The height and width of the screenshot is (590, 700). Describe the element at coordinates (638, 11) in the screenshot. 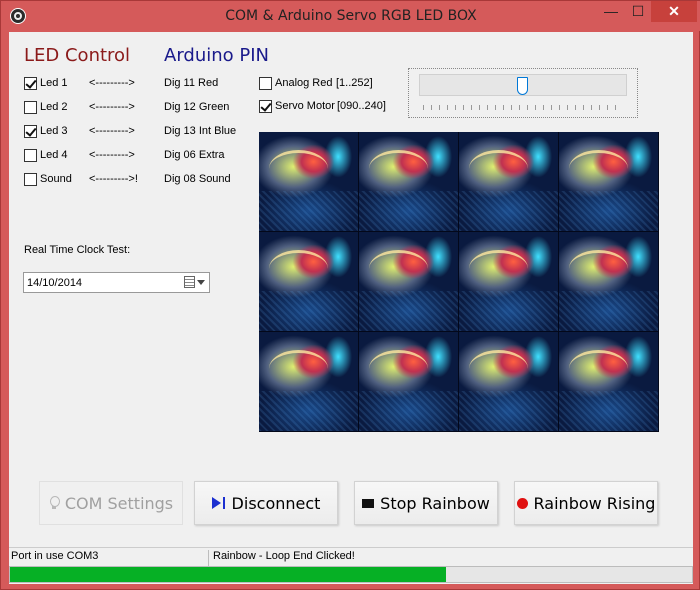

I see `maximize-button: ☐` at that location.